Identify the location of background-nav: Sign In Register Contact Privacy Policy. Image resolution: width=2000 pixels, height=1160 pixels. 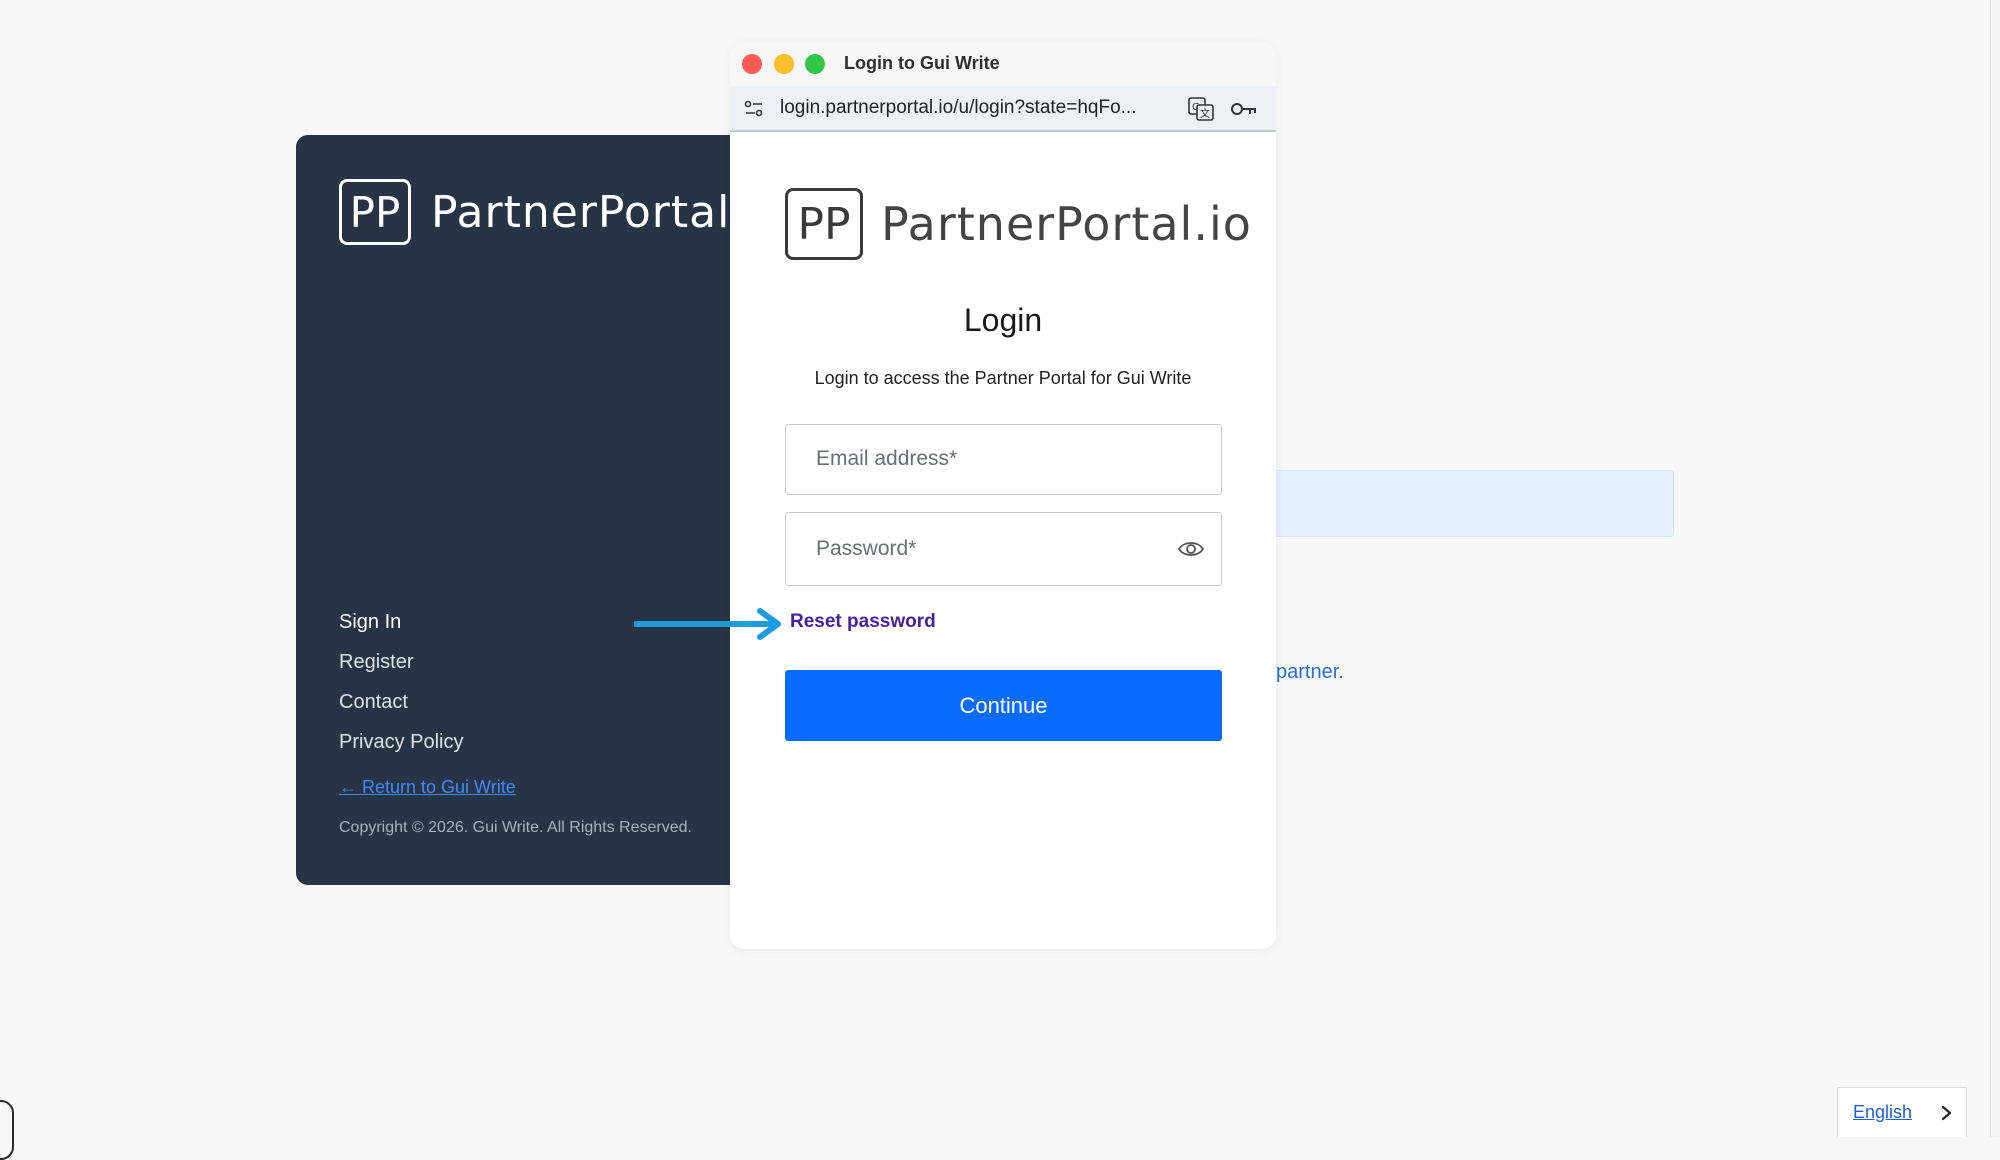
(401, 682).